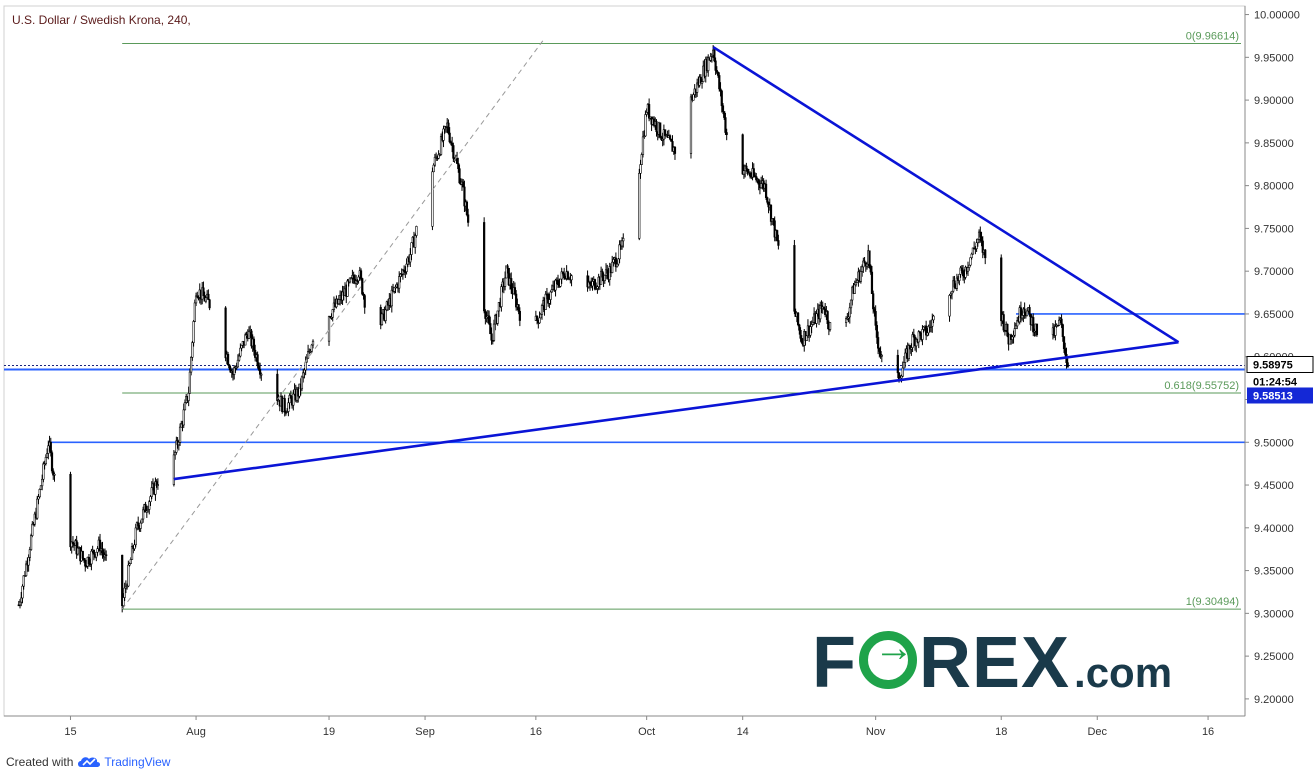 This screenshot has height=780, width=1315. Describe the element at coordinates (196, 732) in the screenshot. I see `x-tick-label: Aug` at that location.